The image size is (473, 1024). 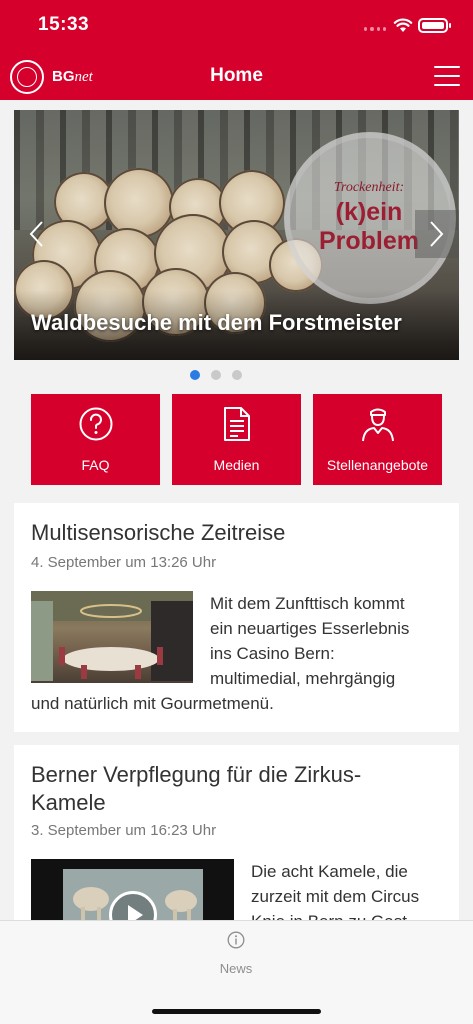 What do you see at coordinates (216, 323) in the screenshot?
I see `slide-caption: Waldbesuche mit dem Forstmeister` at bounding box center [216, 323].